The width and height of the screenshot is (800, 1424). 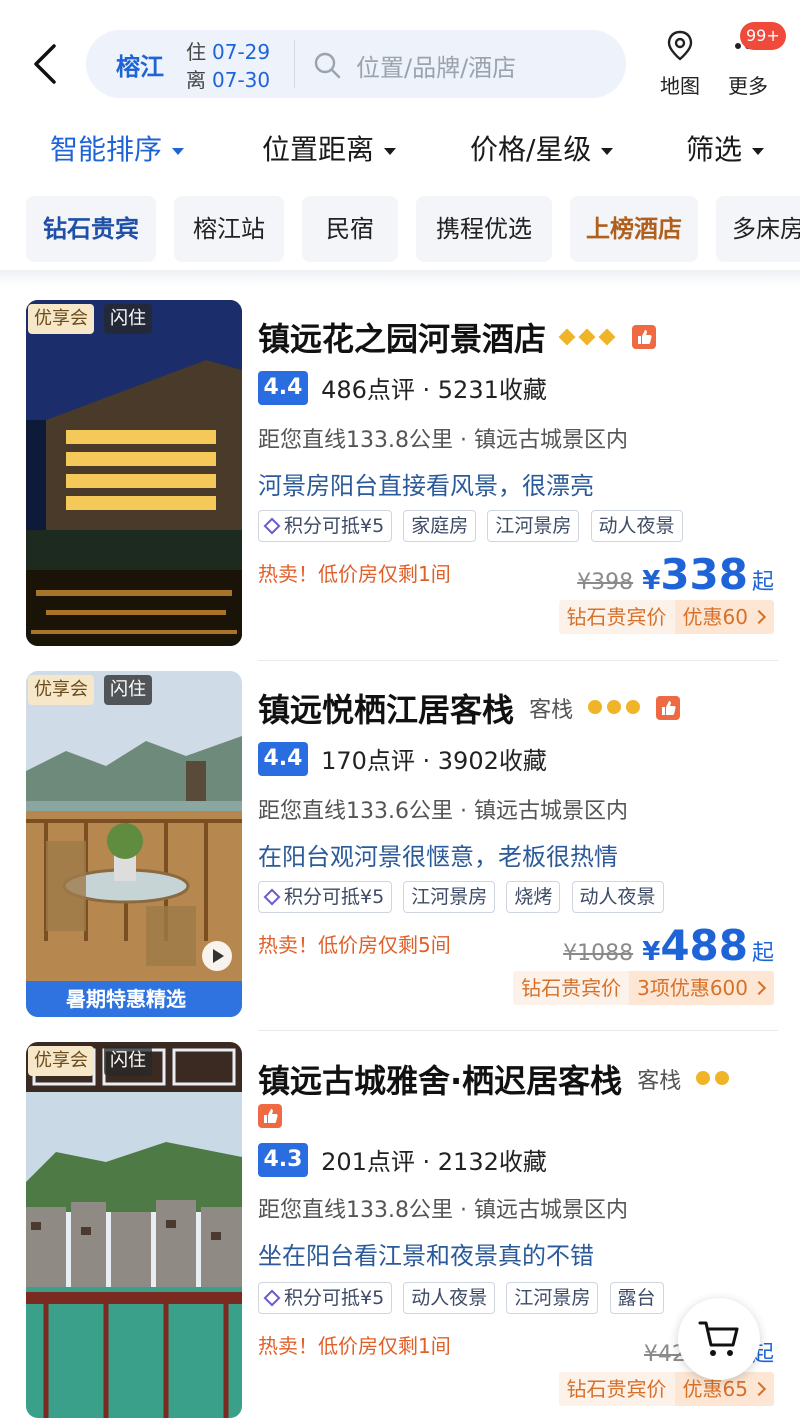 I want to click on review-snippet: 坐在阳台看江景和夜景真的不错, so click(x=426, y=1256).